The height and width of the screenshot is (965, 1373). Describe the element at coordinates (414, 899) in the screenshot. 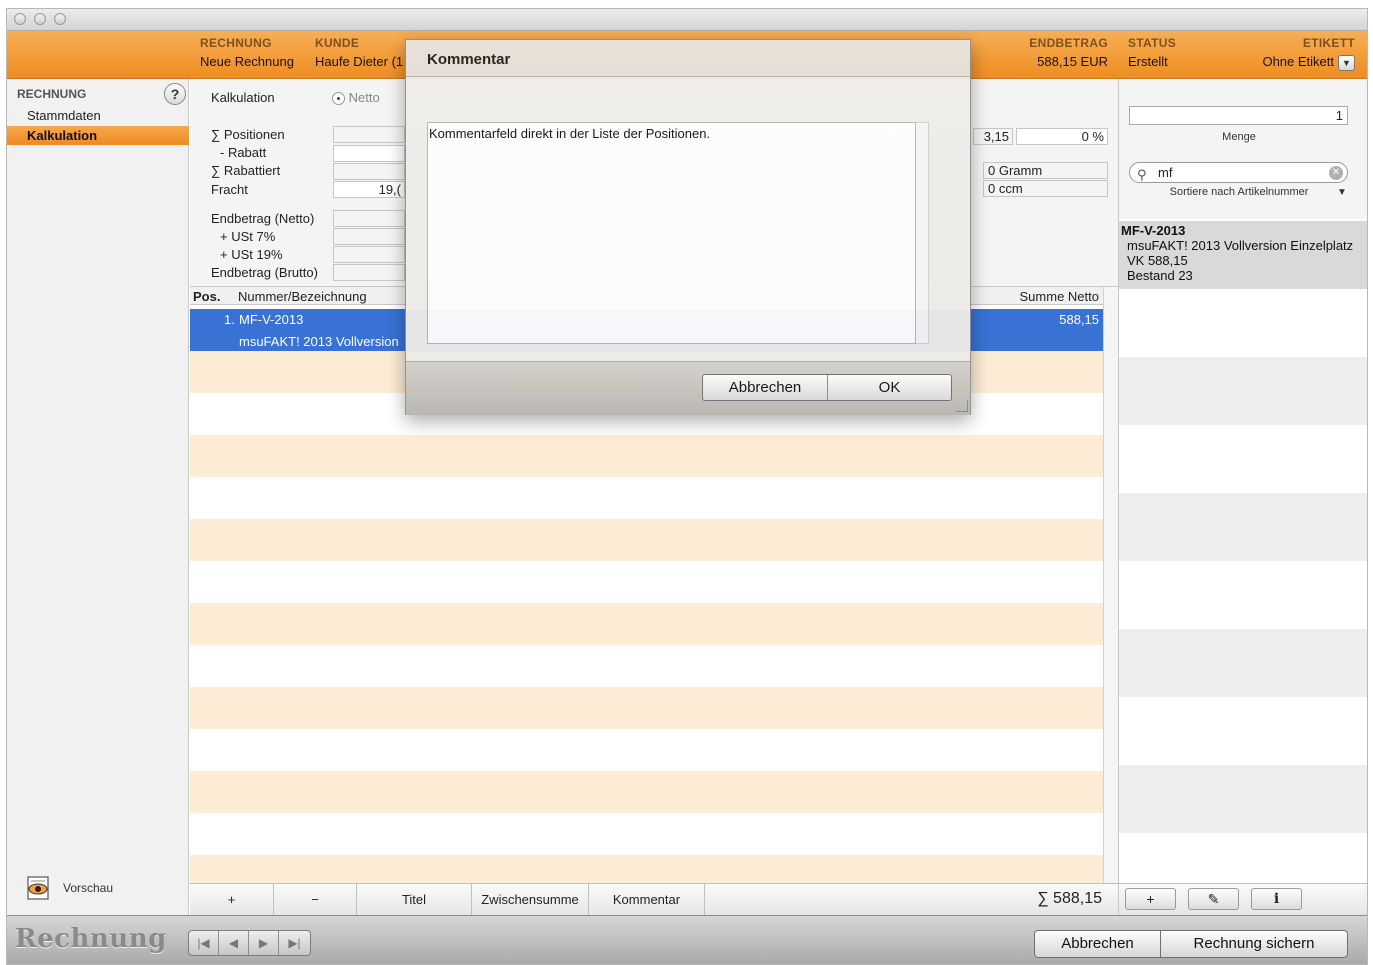

I see `add-title-button: Titel` at that location.